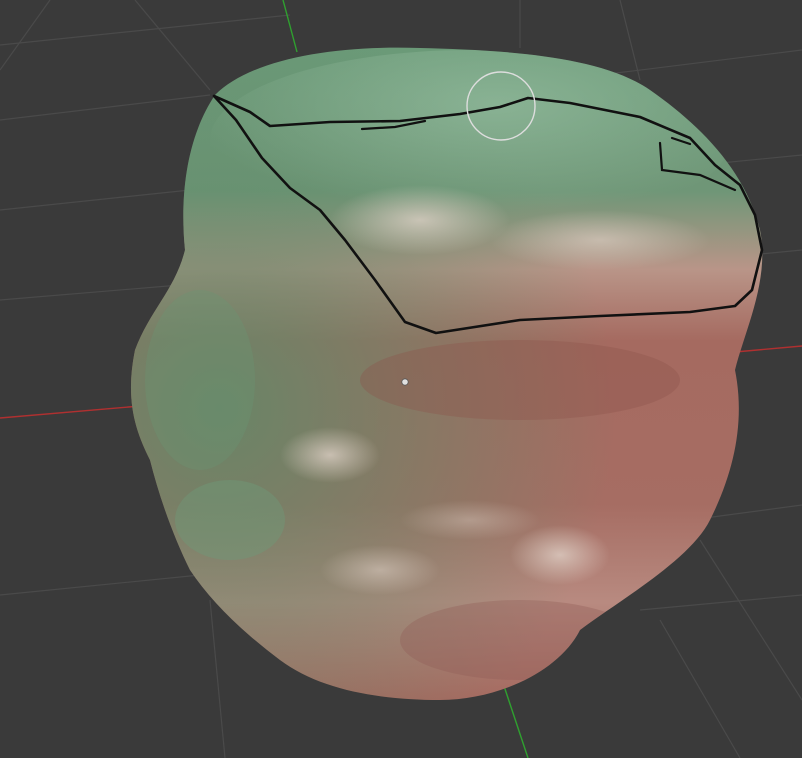 The height and width of the screenshot is (758, 802). I want to click on y-axis-line, so click(290, 26).